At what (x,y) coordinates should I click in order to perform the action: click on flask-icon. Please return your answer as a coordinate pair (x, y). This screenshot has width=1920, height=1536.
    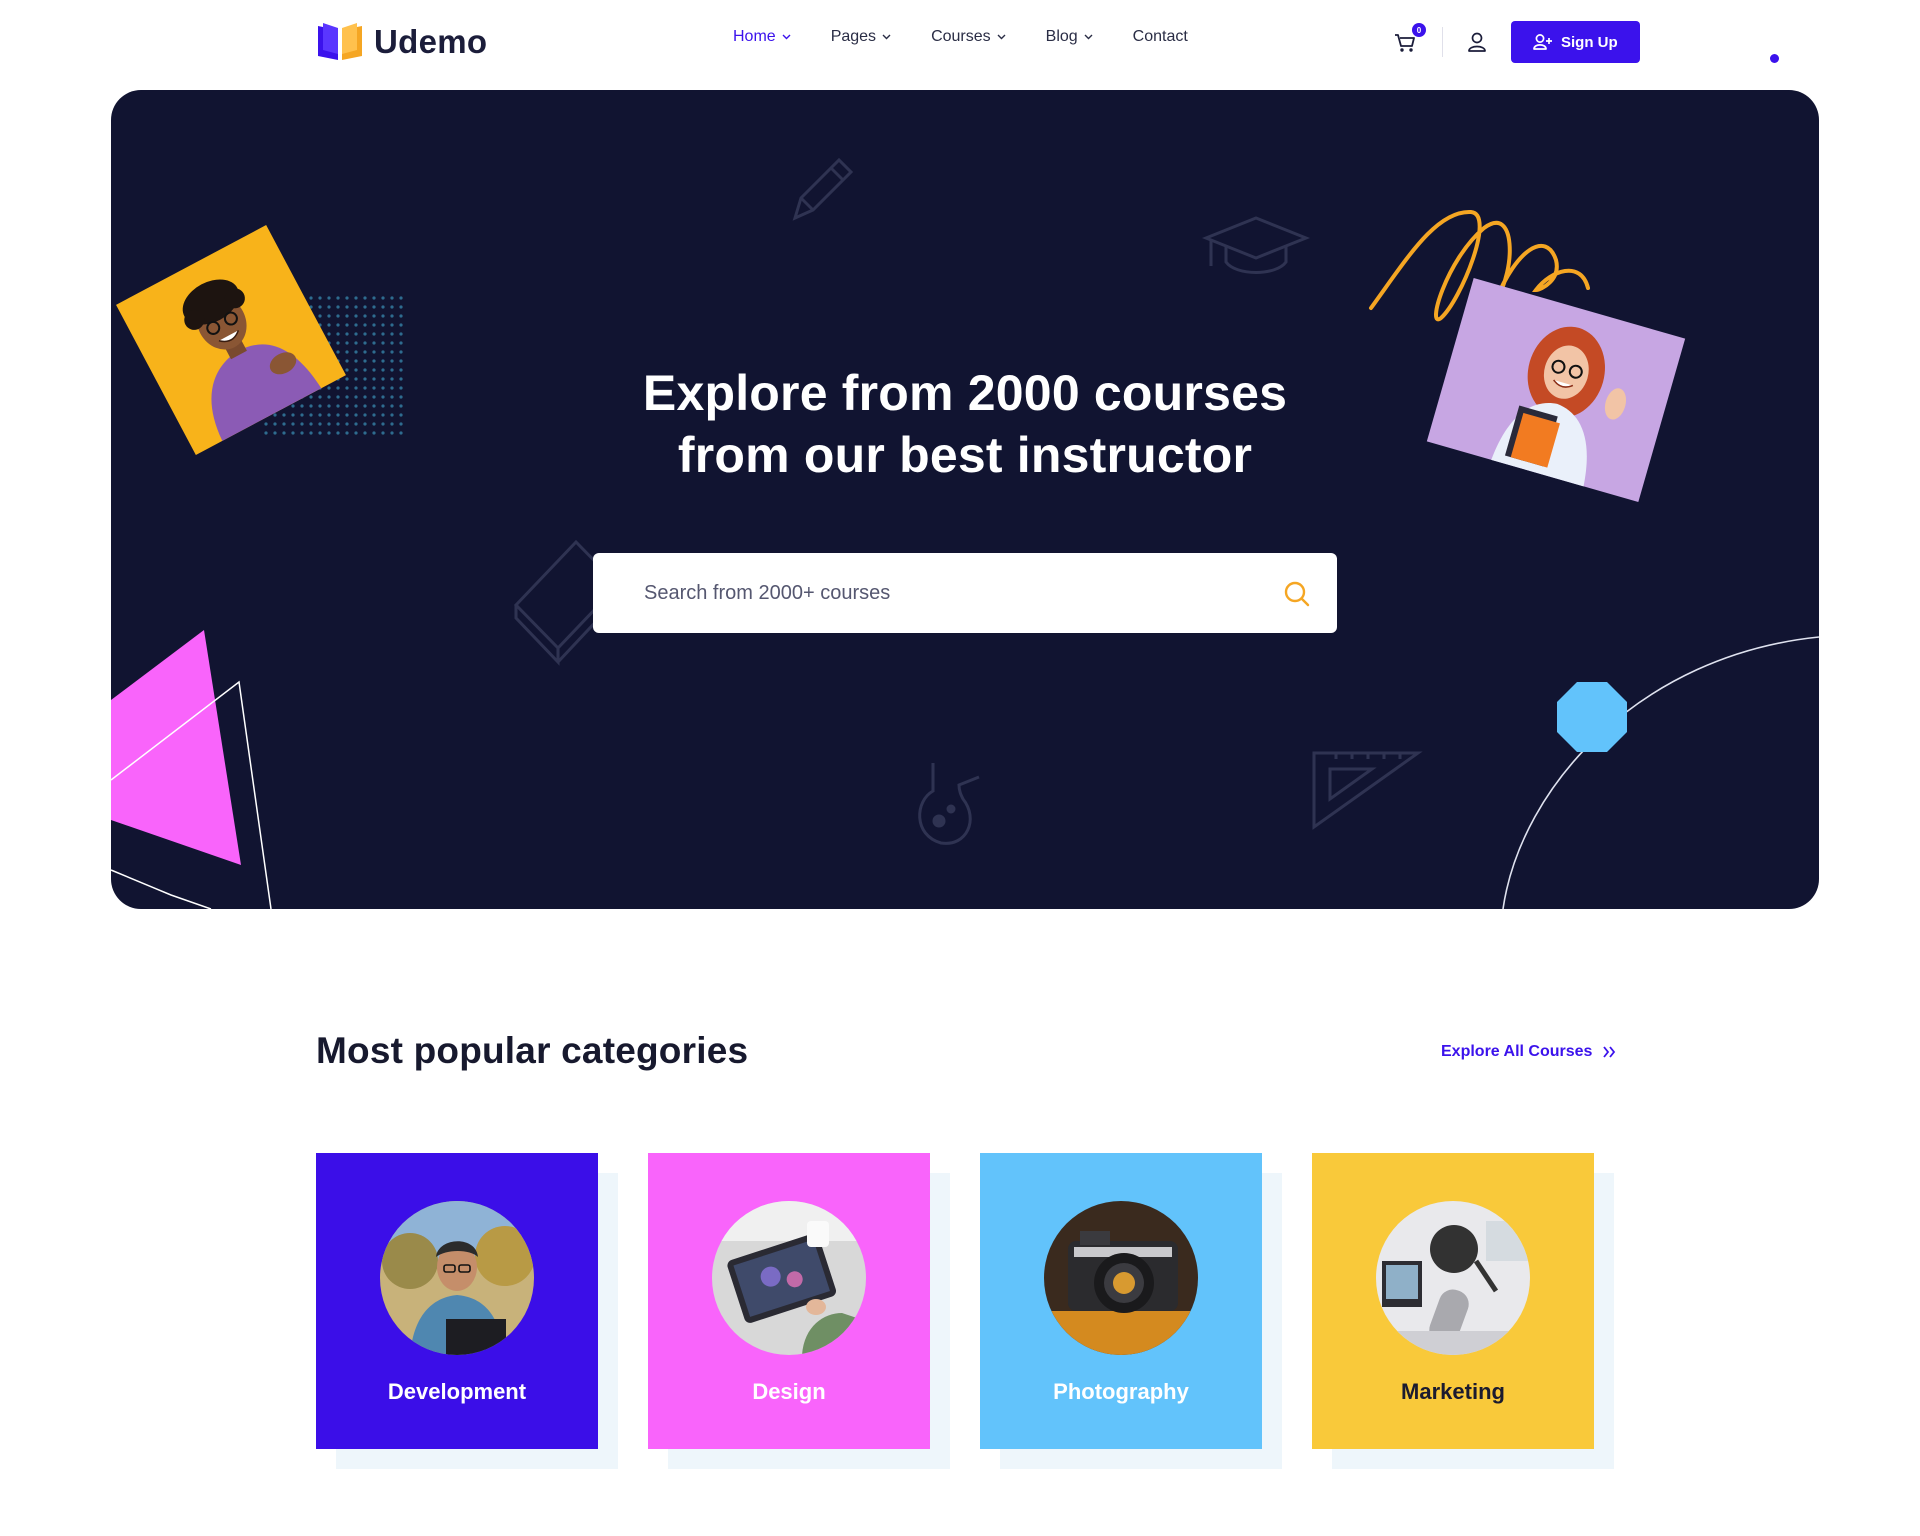
    Looking at the image, I should click on (949, 804).